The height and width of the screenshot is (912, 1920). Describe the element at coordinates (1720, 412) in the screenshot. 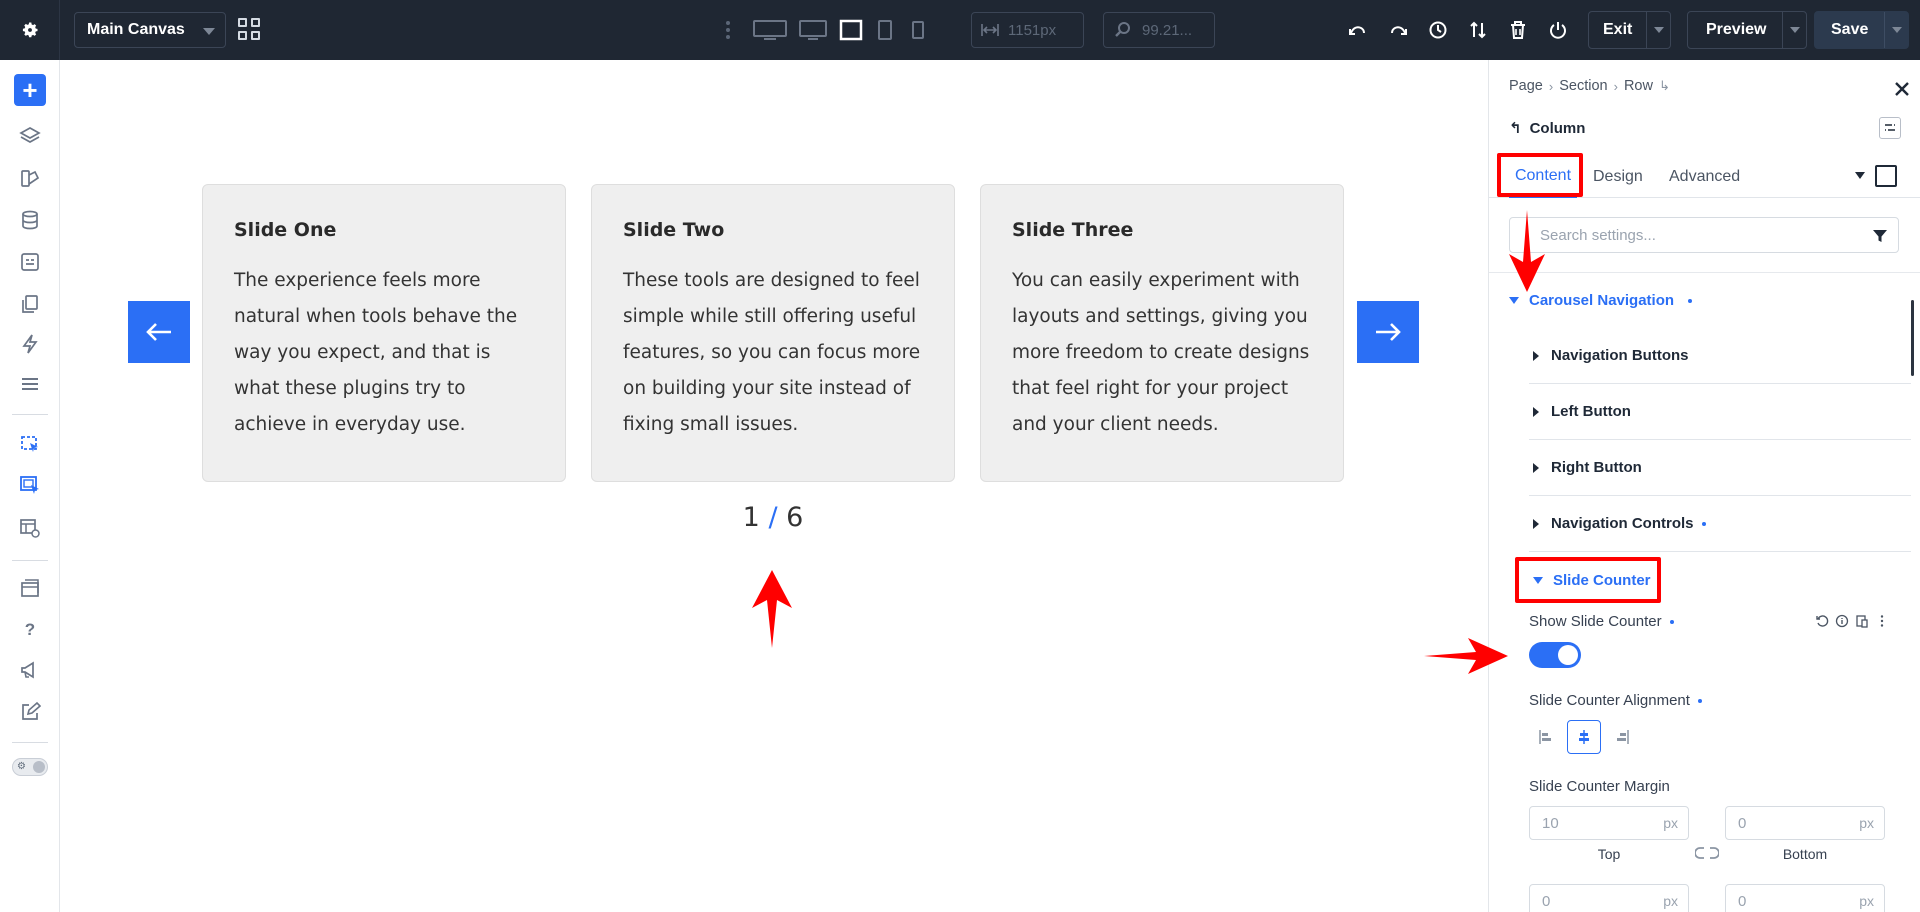

I see `subgroup-left-button: Left Button` at that location.